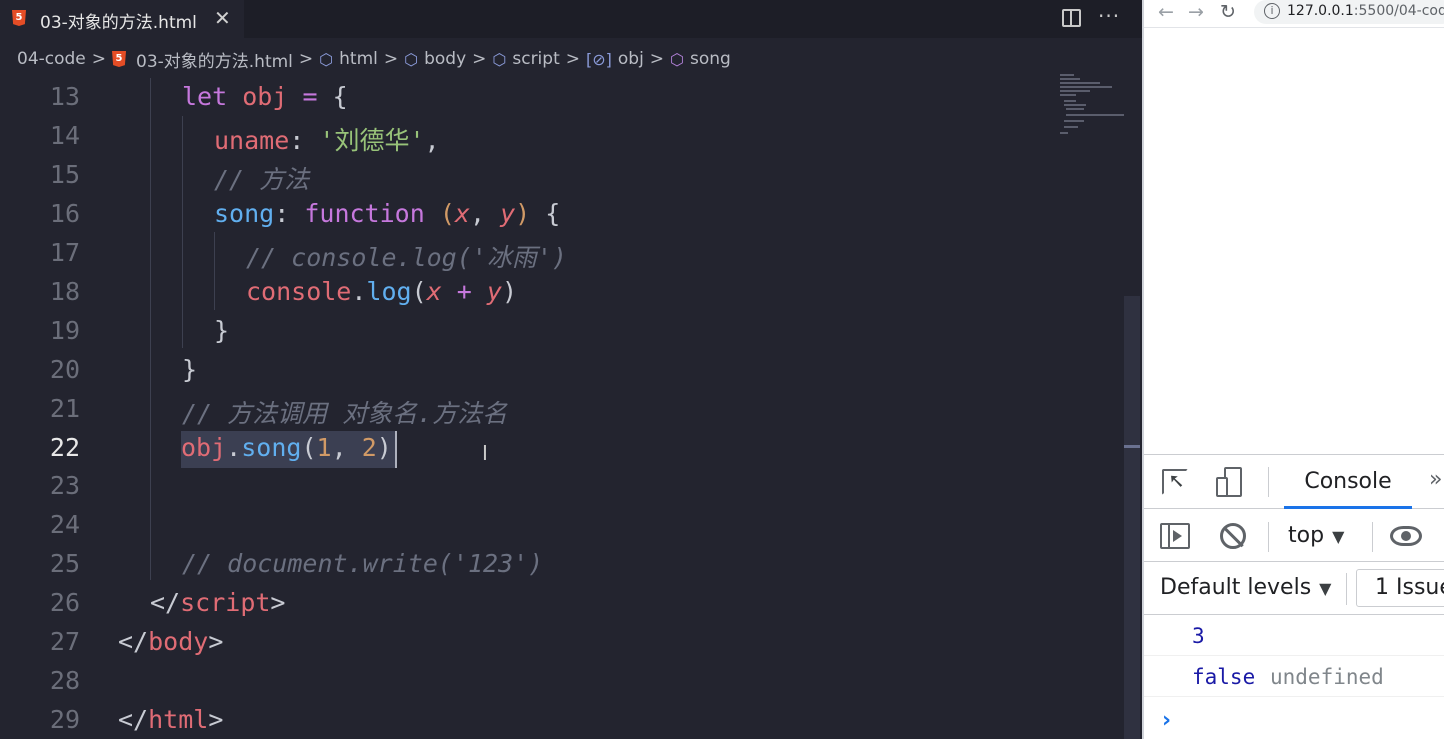 The height and width of the screenshot is (739, 1444). I want to click on code-line: uname: '刘德华',, so click(327, 140).